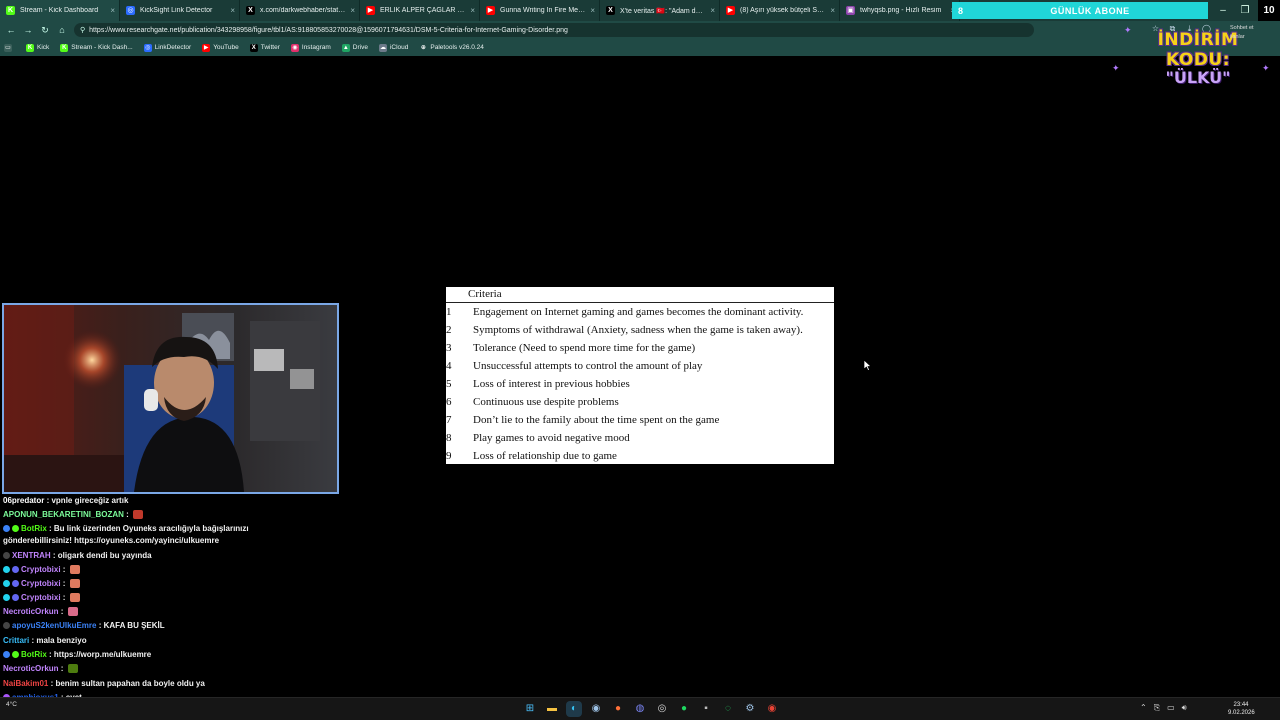  Describe the element at coordinates (253, 47) in the screenshot. I see `x-icon: X` at that location.